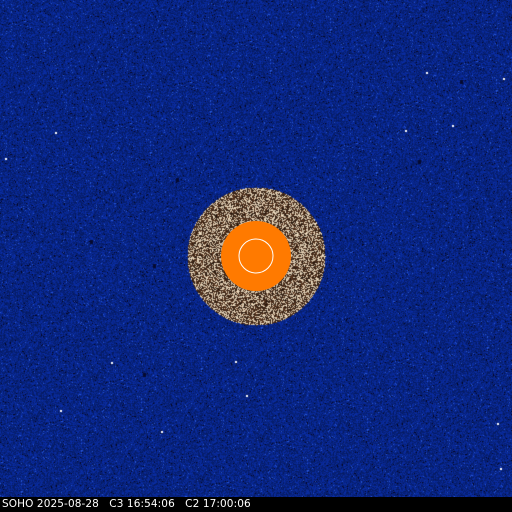  I want to click on occulter-disk, so click(256, 256).